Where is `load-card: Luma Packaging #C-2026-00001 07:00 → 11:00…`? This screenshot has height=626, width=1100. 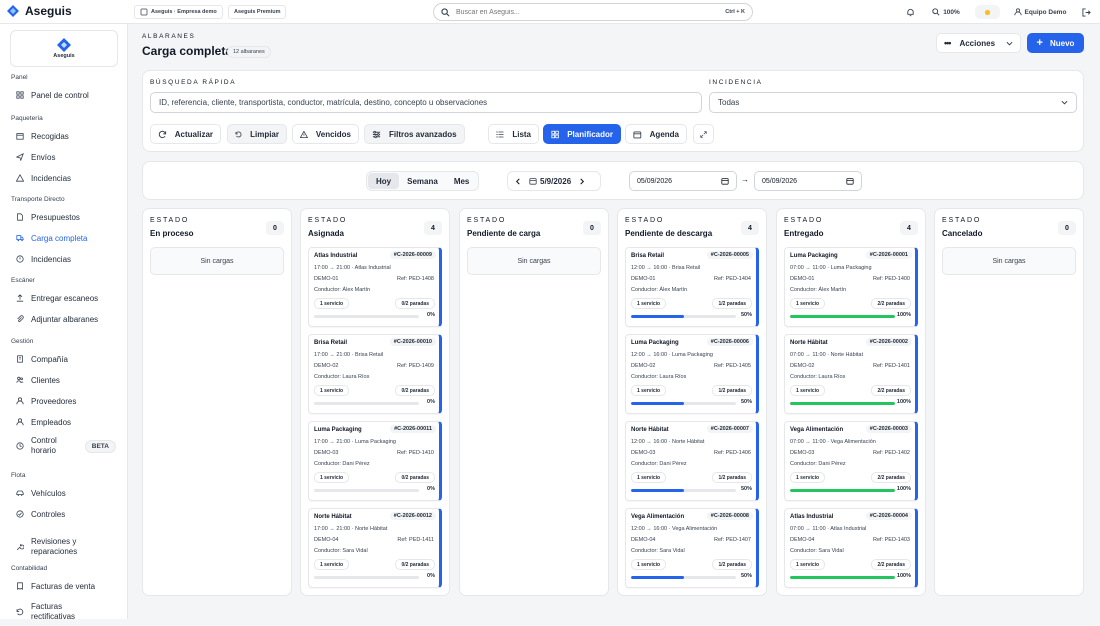
load-card: Luma Packaging #C-2026-00001 07:00 → 11:00… is located at coordinates (851, 287).